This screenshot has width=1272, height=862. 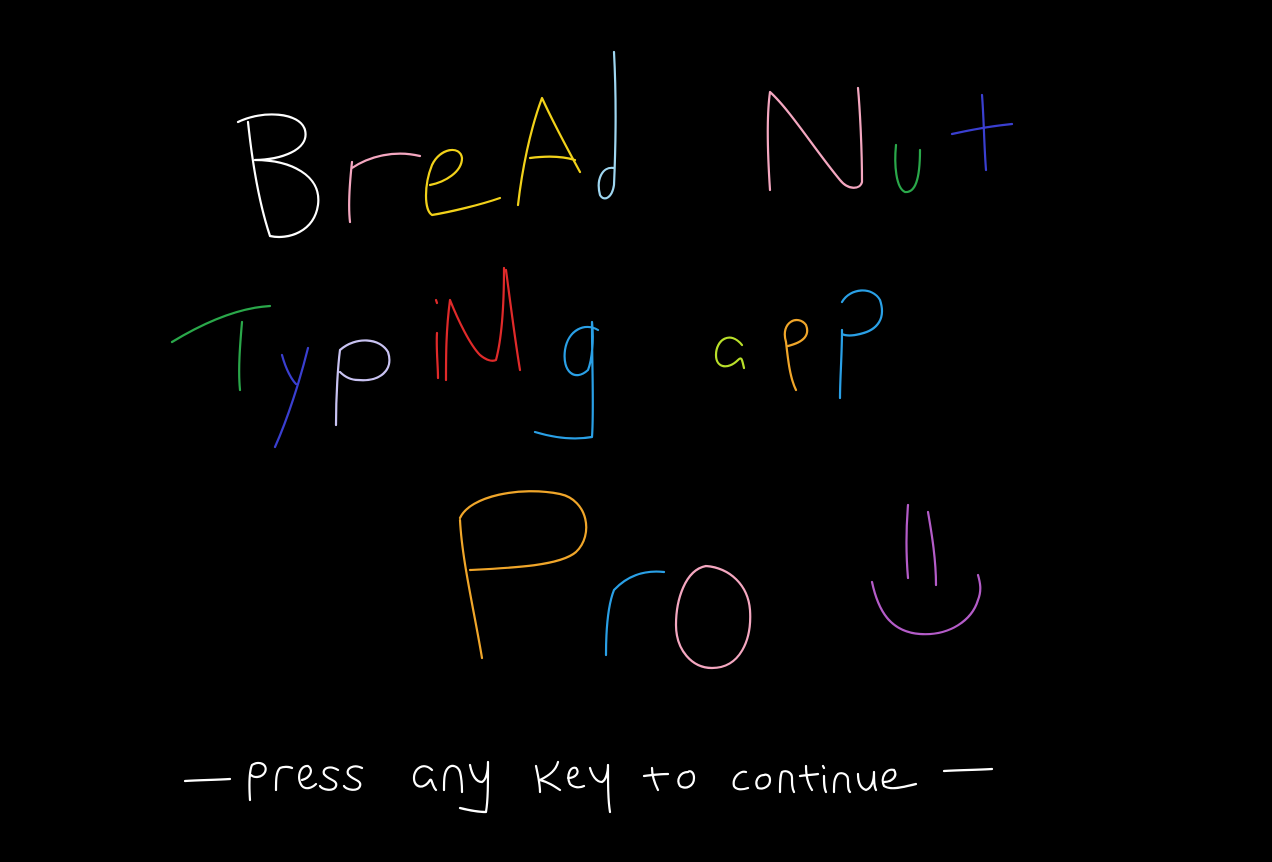 I want to click on prompt-dash-right, so click(x=968, y=770).